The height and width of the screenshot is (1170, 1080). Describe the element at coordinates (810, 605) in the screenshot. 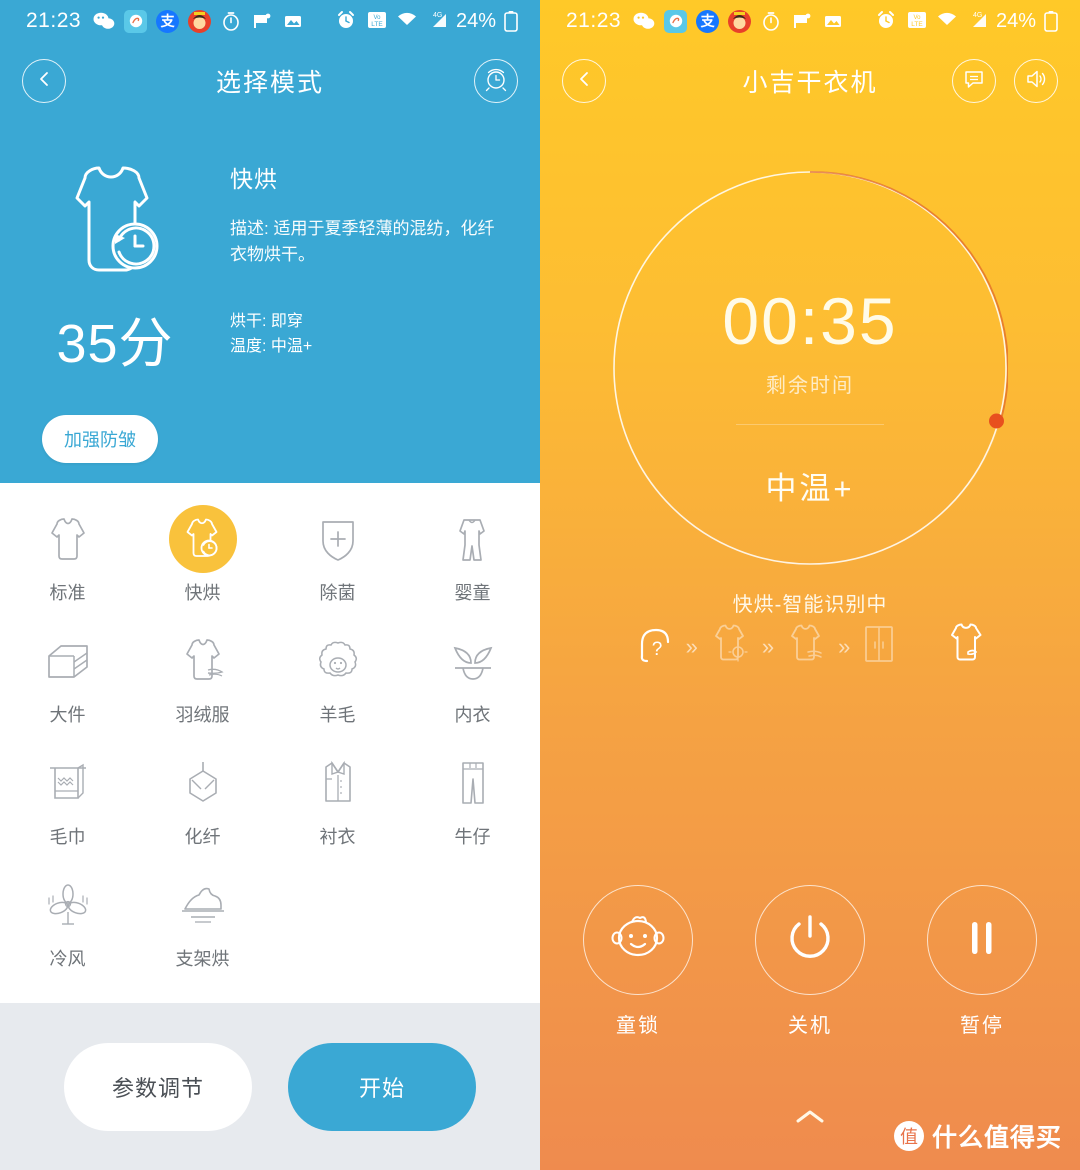

I see `running-status-text: 快烘-智能识别中` at that location.